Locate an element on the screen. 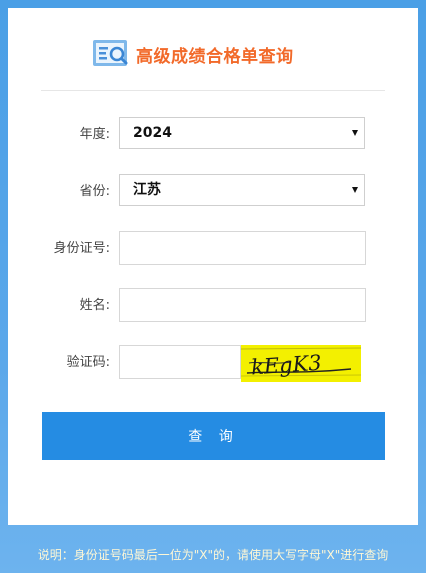  captcha-row: 验证码: kEgK3 is located at coordinates (213, 363).